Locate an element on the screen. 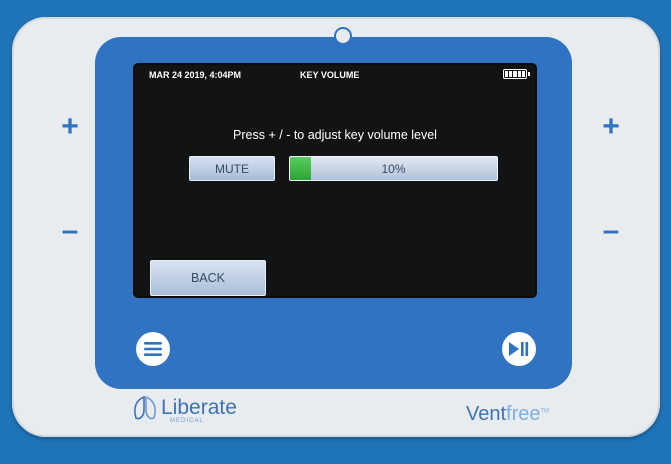 This screenshot has width=671, height=464. battery-tip is located at coordinates (529, 74).